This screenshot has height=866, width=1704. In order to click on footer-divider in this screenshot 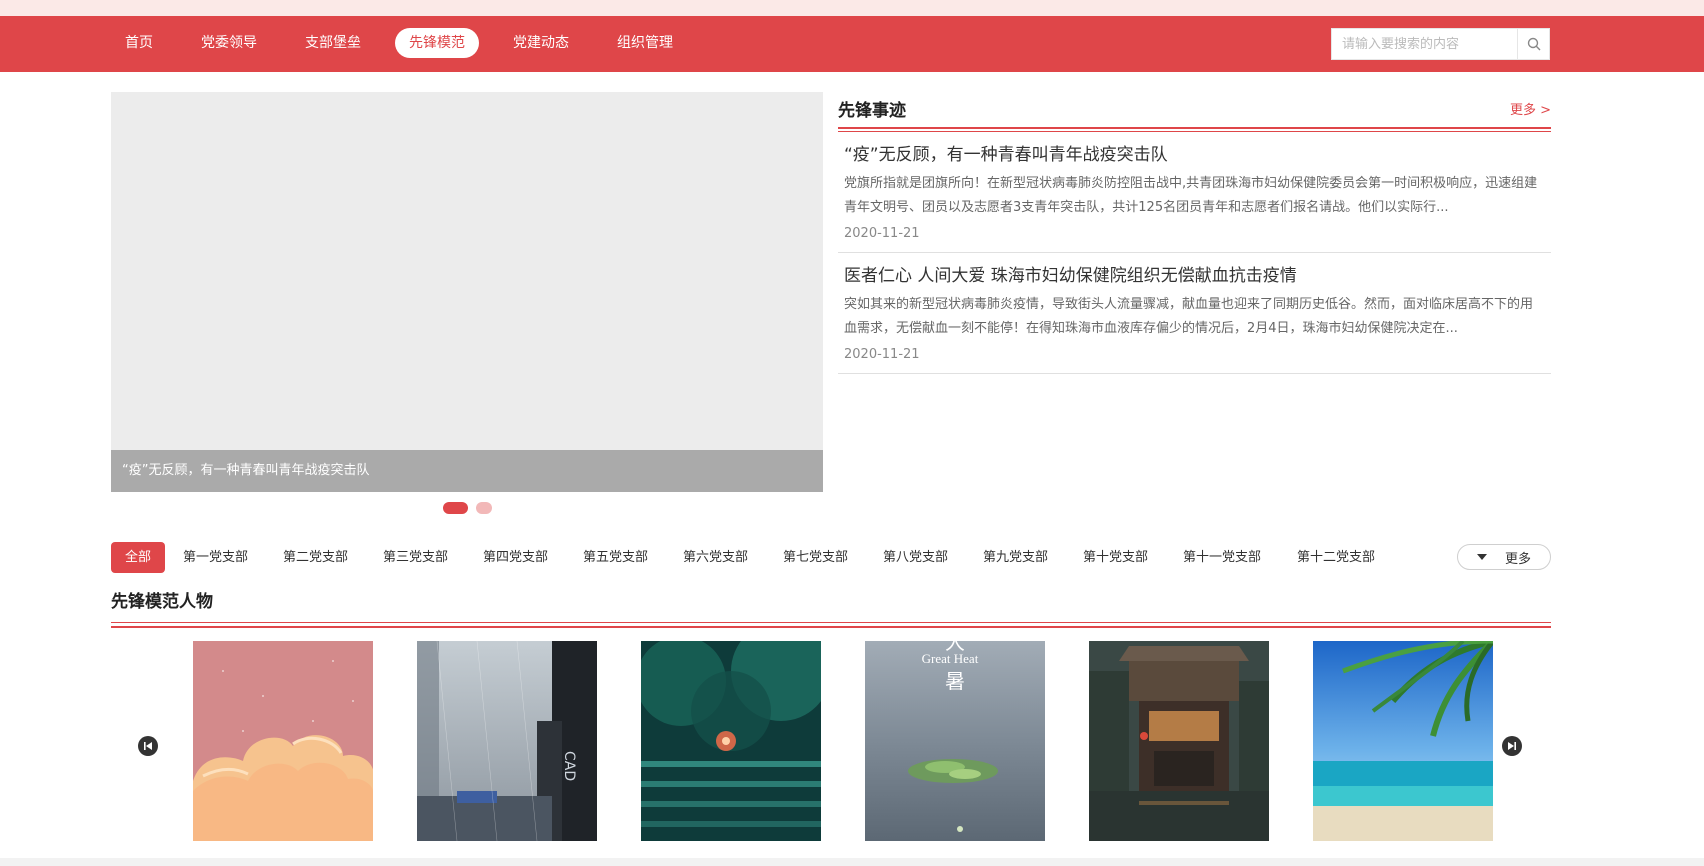, I will do `click(852, 862)`.